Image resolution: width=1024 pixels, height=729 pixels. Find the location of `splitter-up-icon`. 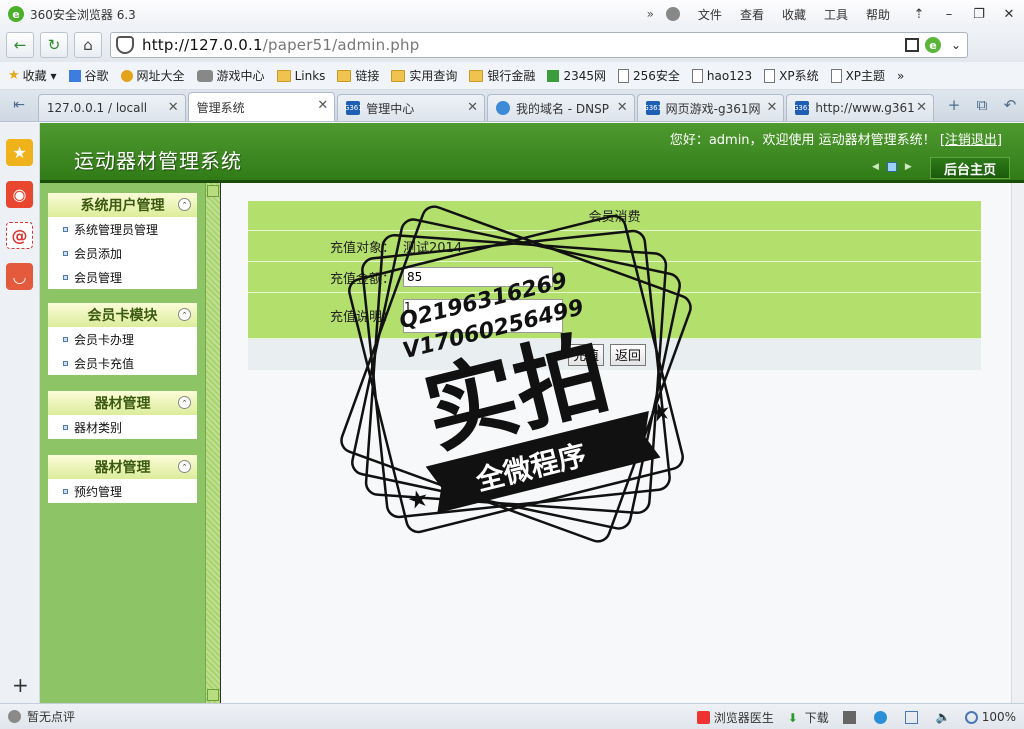

splitter-up-icon is located at coordinates (213, 191).